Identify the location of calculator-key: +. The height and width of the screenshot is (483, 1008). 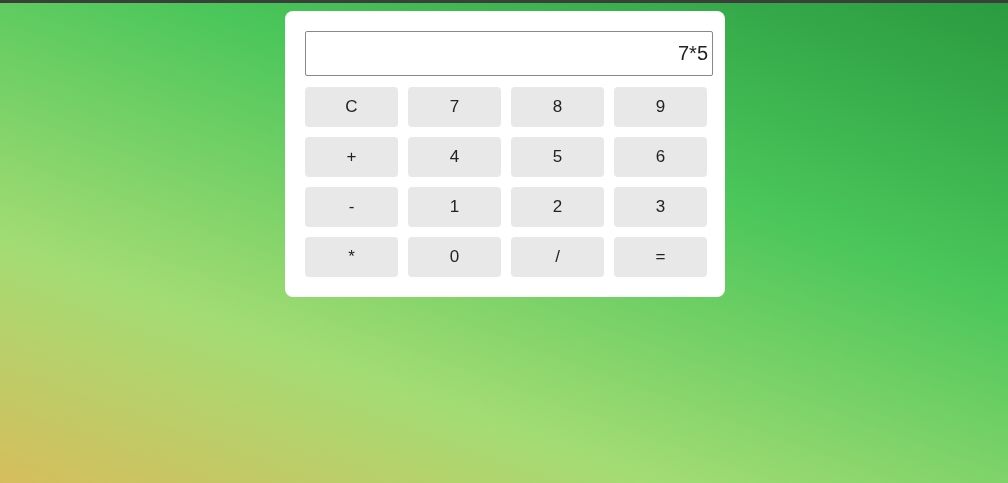
(351, 157).